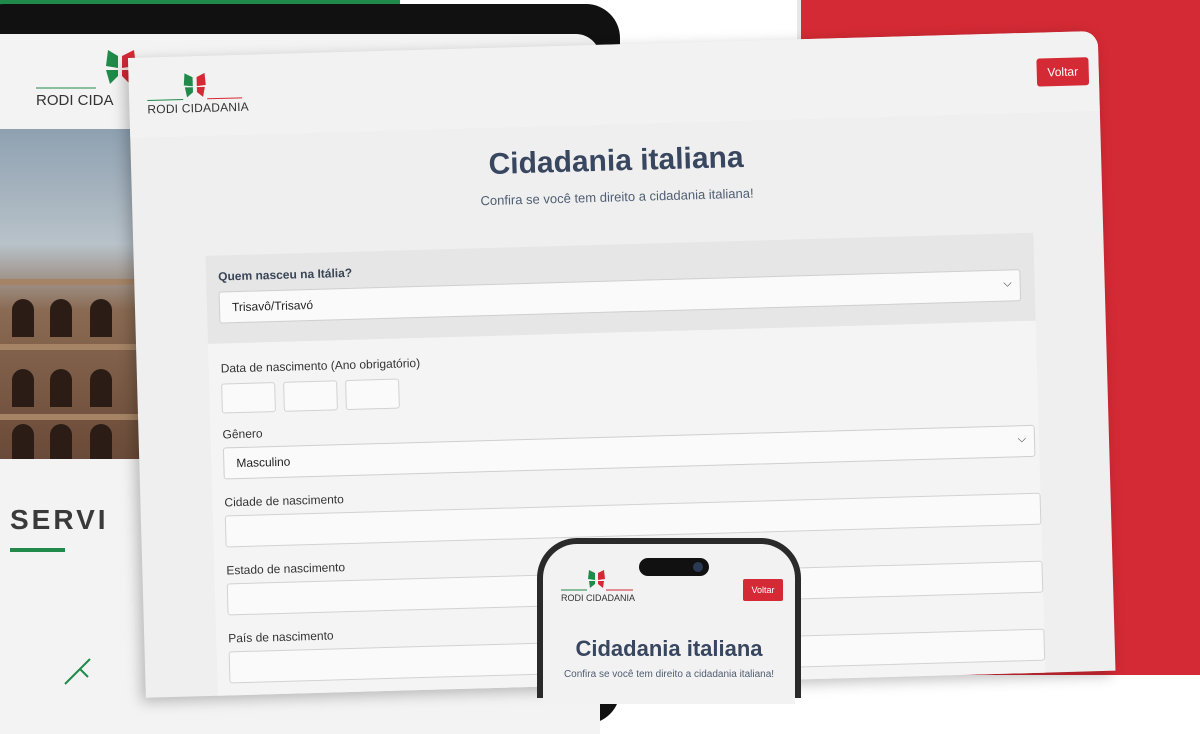 The width and height of the screenshot is (1200, 734). I want to click on birth-city-label: Cidade de nascimento, so click(284, 501).